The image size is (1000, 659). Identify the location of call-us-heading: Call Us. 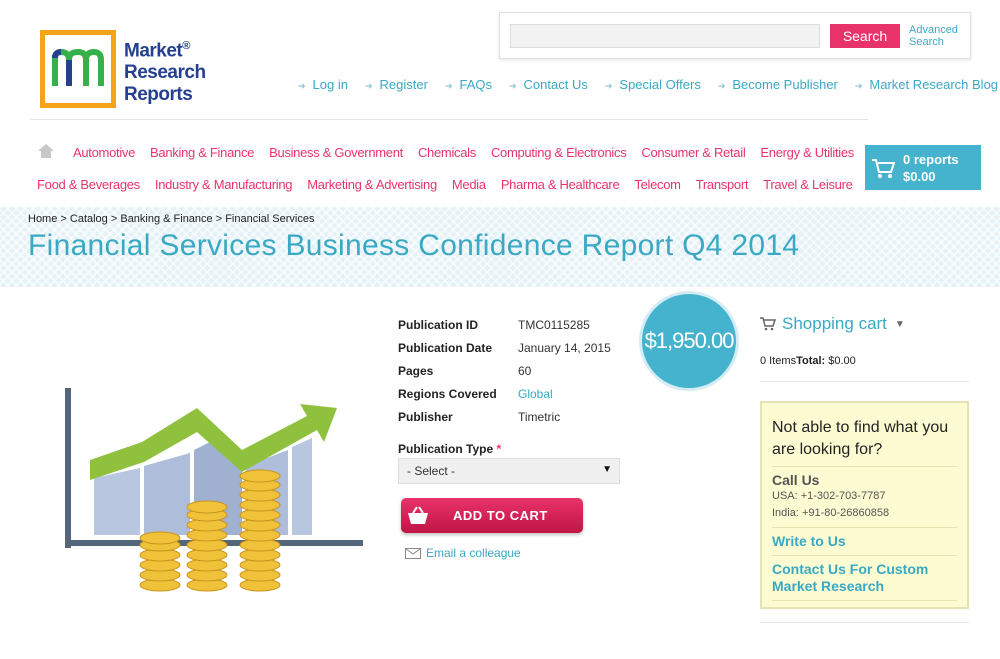
(796, 480).